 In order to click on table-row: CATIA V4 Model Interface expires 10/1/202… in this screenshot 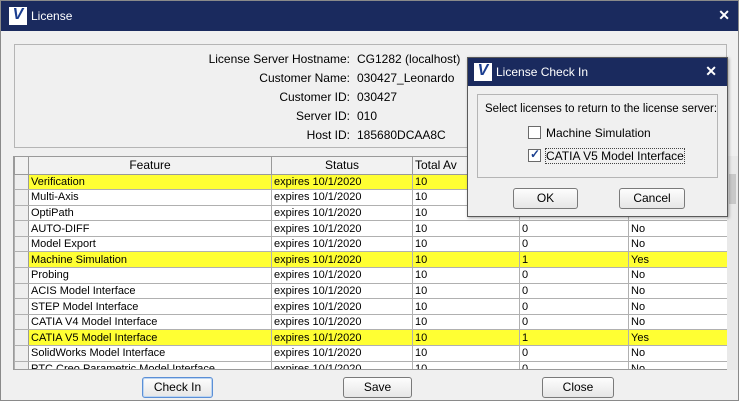, I will do `click(375, 322)`.